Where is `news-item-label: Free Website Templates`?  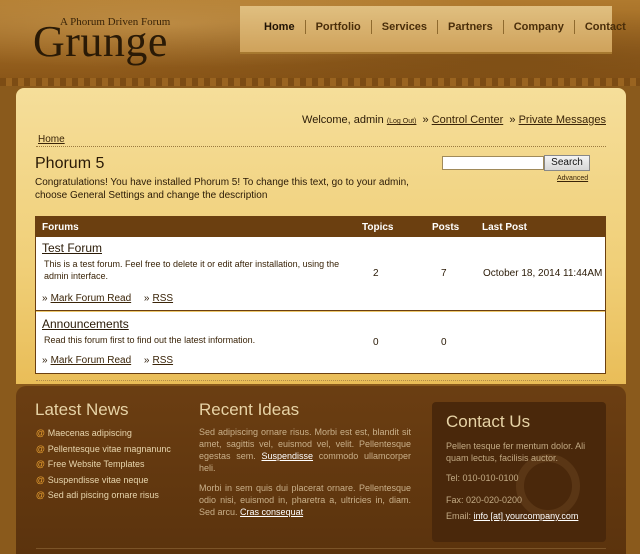 news-item-label: Free Website Templates is located at coordinates (96, 464).